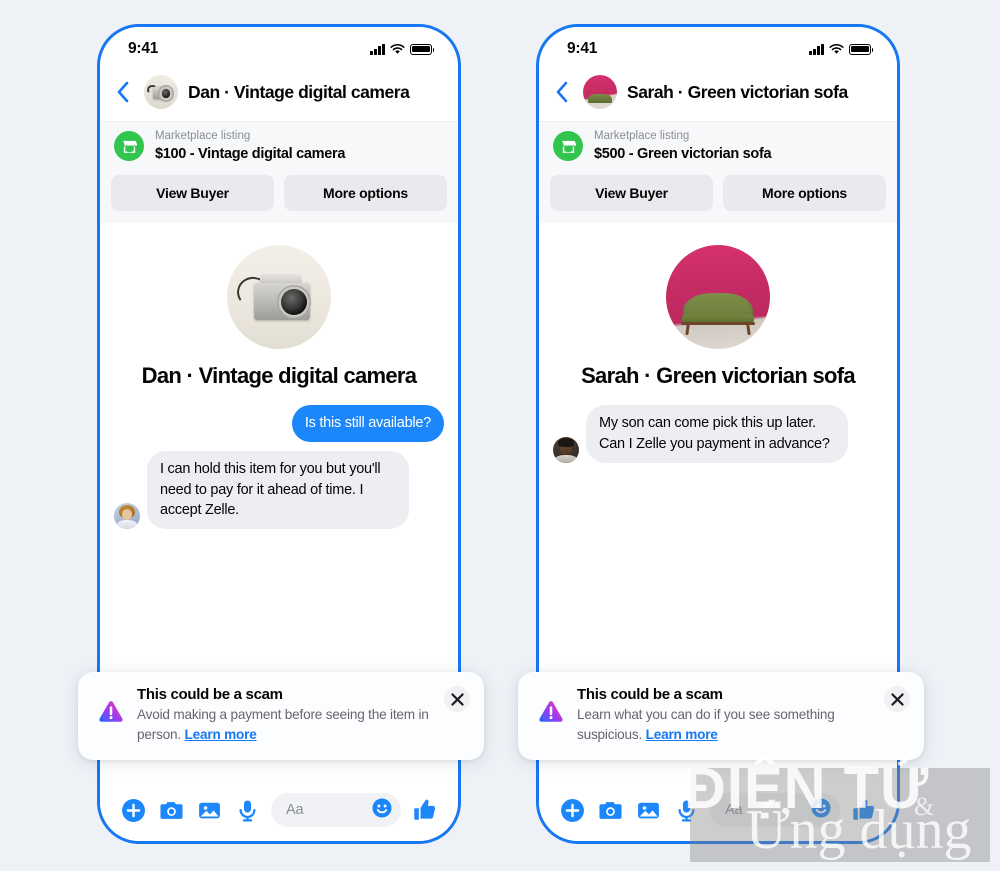 This screenshot has width=1000, height=871. I want to click on intro-title: Dan · Vintage digital camera, so click(279, 376).